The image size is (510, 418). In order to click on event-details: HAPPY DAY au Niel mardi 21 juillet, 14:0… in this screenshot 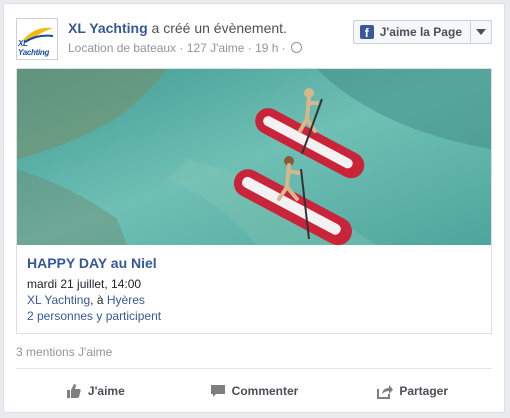, I will do `click(94, 289)`.